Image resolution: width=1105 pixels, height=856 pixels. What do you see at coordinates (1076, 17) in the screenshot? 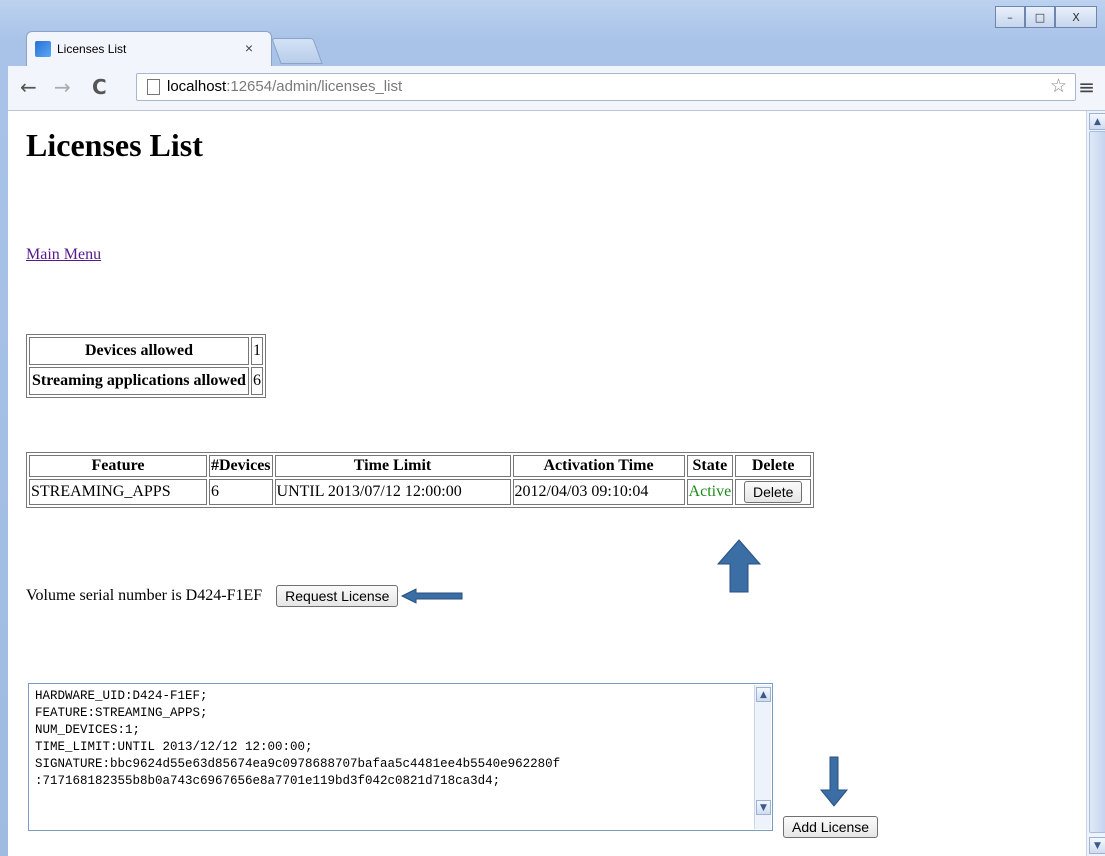
I see `close-window-button: X` at bounding box center [1076, 17].